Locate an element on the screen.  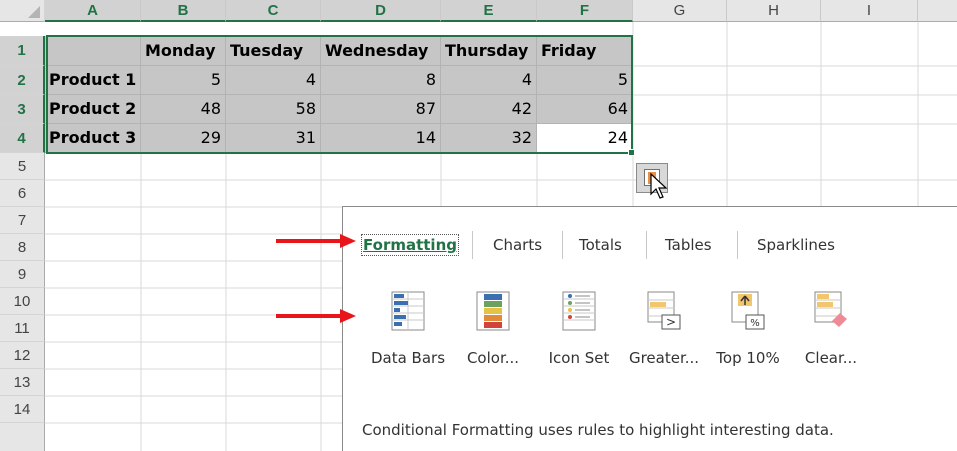
fill-handle is located at coordinates (631, 152).